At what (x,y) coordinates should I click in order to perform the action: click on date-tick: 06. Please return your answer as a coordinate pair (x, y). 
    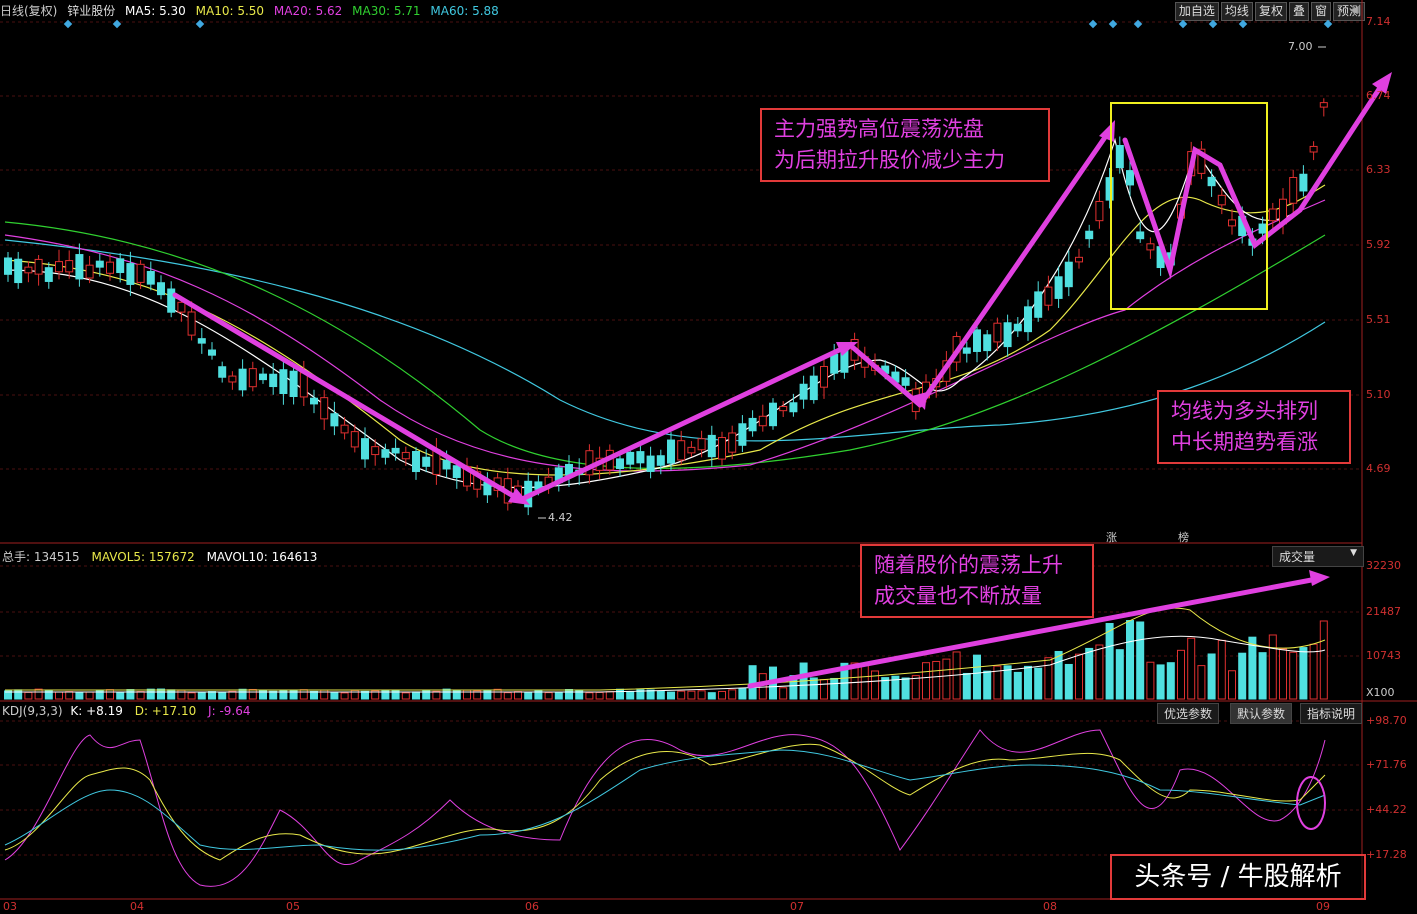
    Looking at the image, I should click on (532, 906).